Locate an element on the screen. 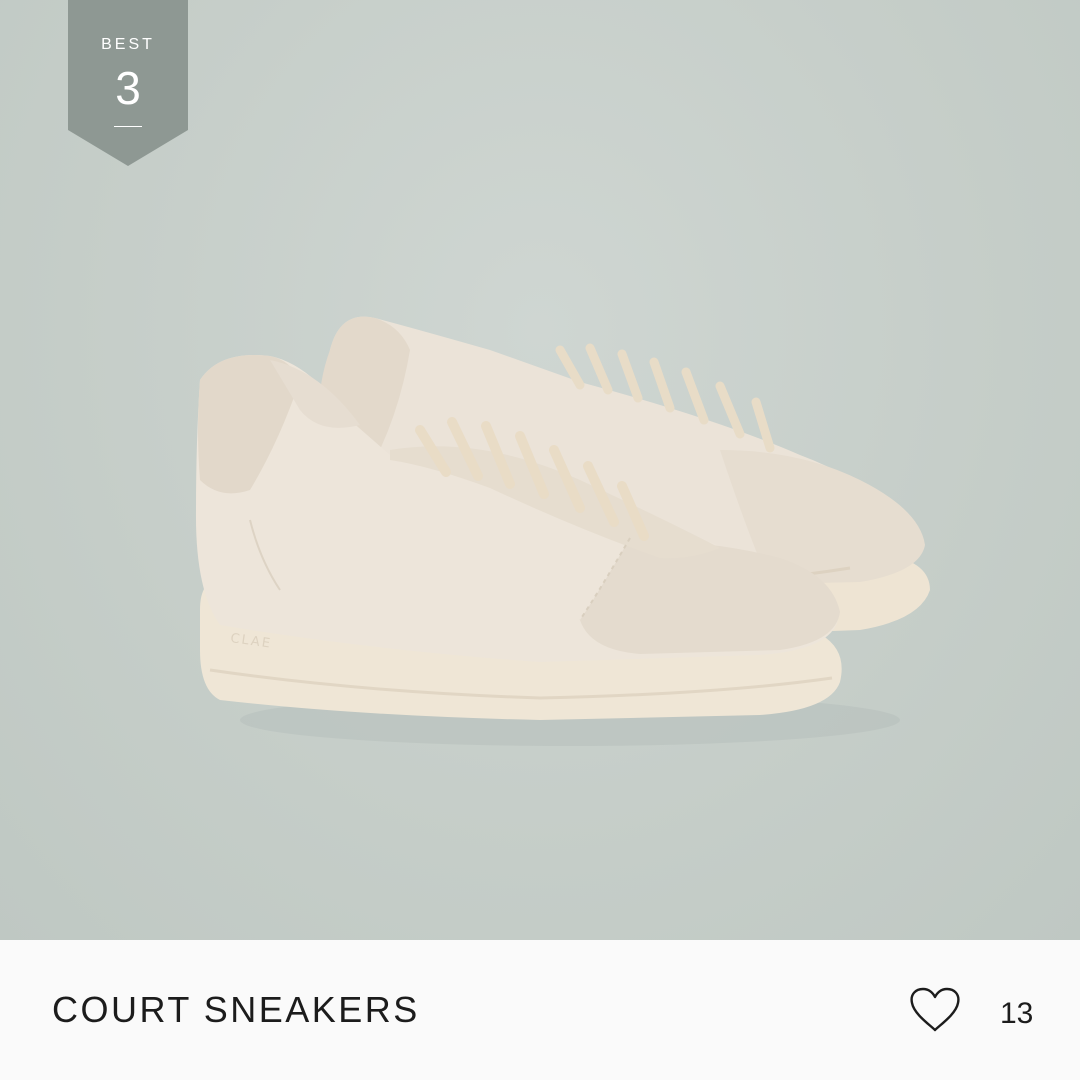 This screenshot has width=1080, height=1080. rank-underline is located at coordinates (128, 126).